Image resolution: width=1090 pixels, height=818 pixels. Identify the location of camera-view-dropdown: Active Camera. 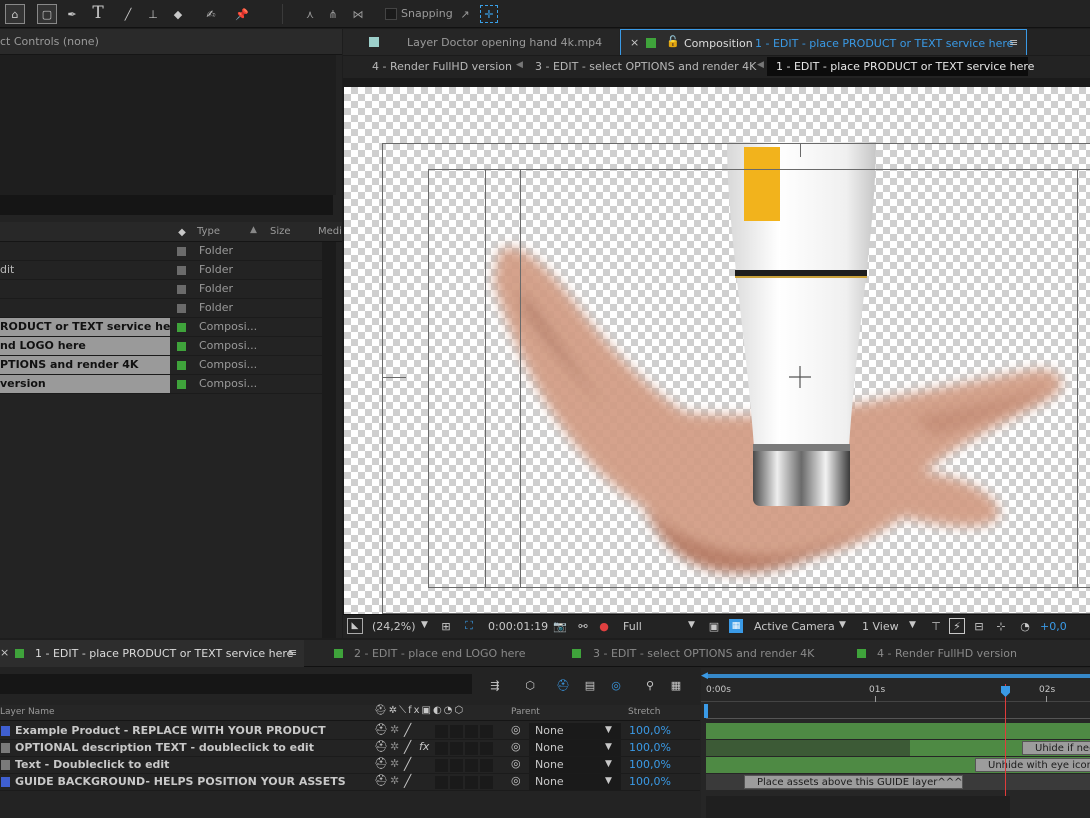
(794, 626).